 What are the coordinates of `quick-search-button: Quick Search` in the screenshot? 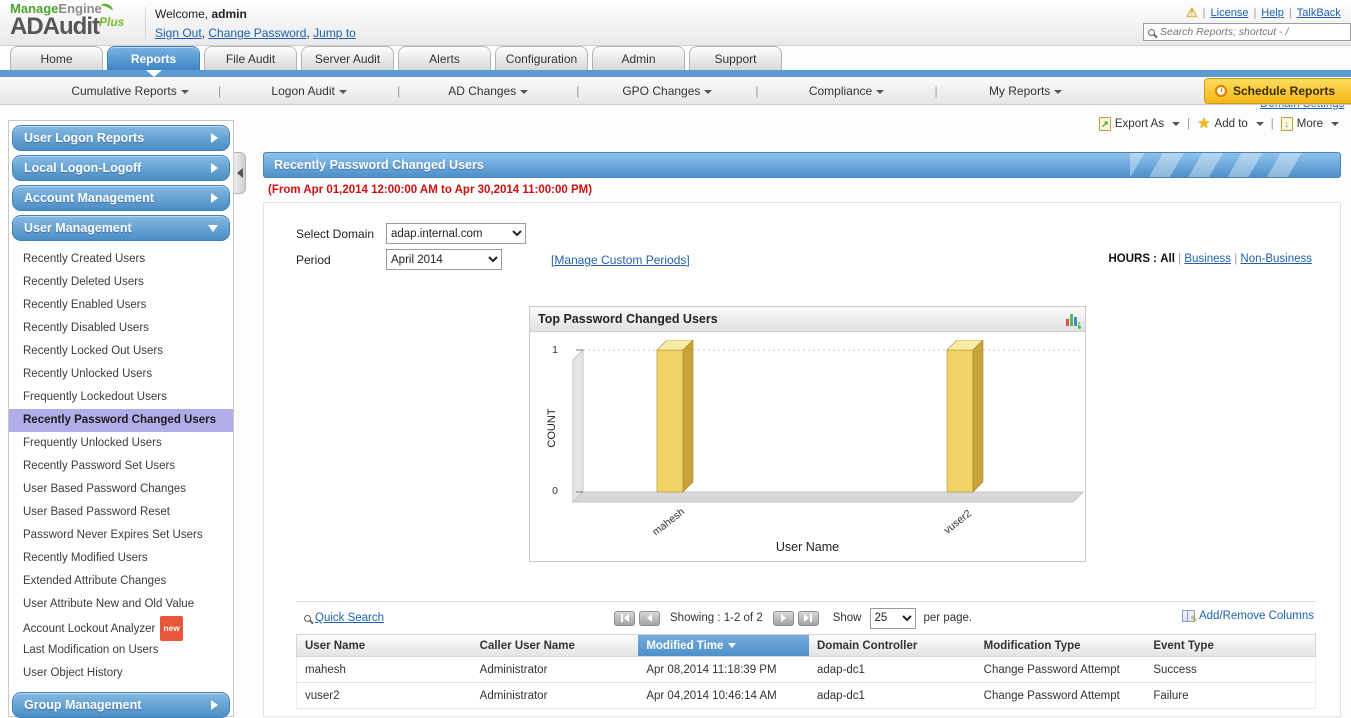 It's located at (344, 618).